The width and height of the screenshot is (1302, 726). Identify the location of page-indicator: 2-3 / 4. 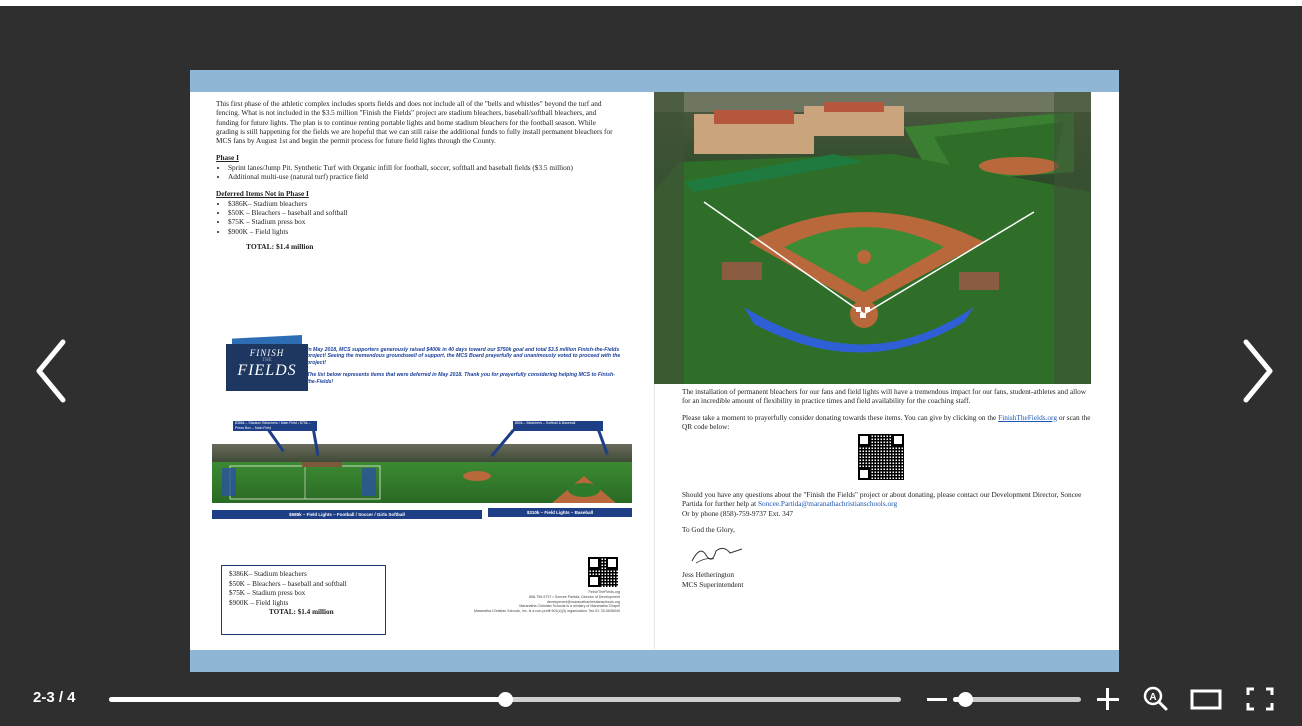
(54, 697).